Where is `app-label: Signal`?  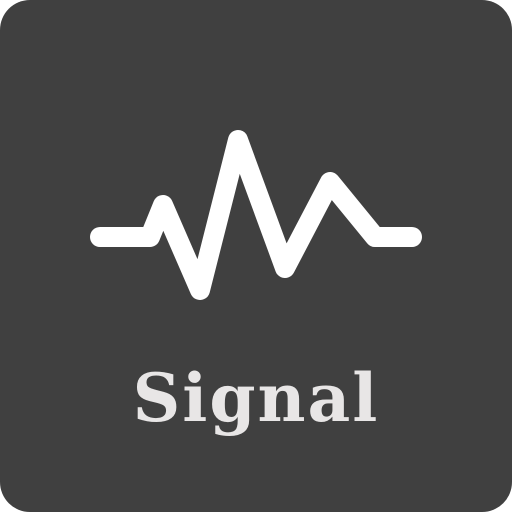
app-label: Signal is located at coordinates (256, 398).